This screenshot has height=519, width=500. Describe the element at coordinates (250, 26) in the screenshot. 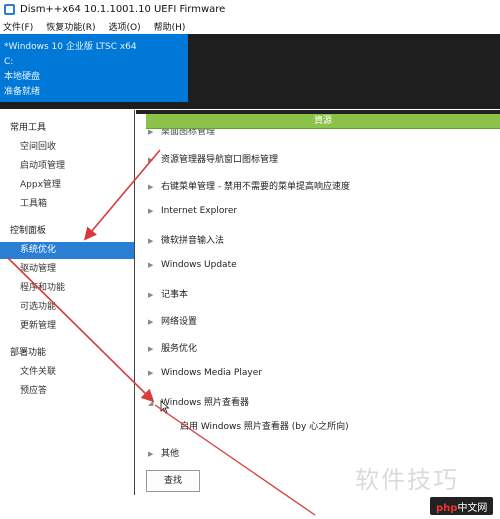

I see `menu-bar: 文件(F) 恢复功能(R) 选项(O) 帮助(H)` at that location.